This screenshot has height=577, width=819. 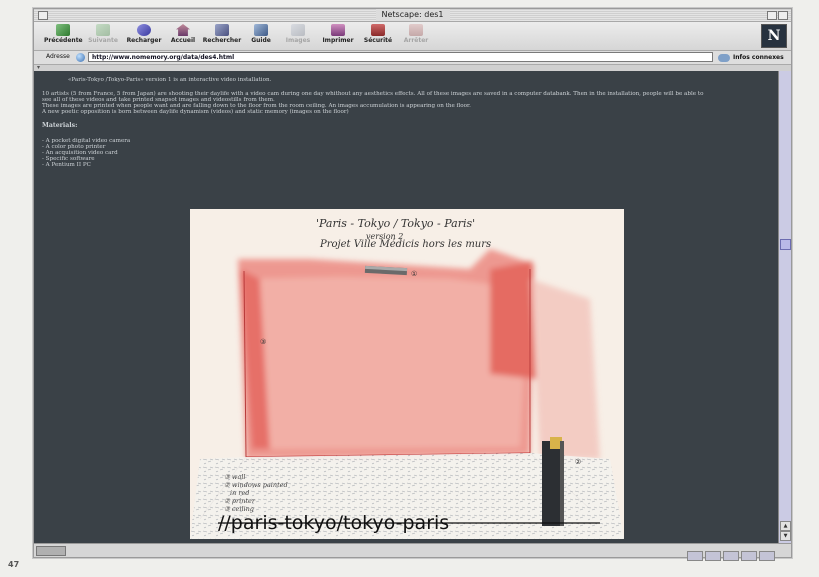 I want to click on images-button: Images, so click(x=298, y=36).